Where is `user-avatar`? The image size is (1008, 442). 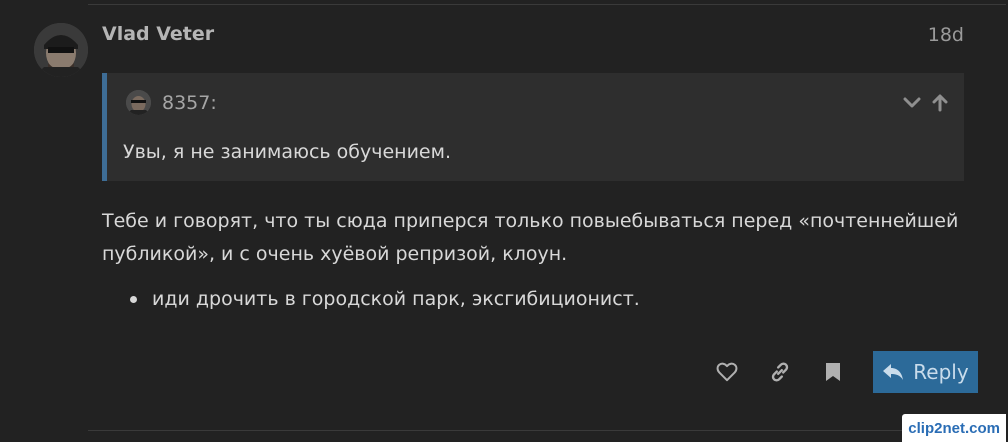 user-avatar is located at coordinates (61, 50).